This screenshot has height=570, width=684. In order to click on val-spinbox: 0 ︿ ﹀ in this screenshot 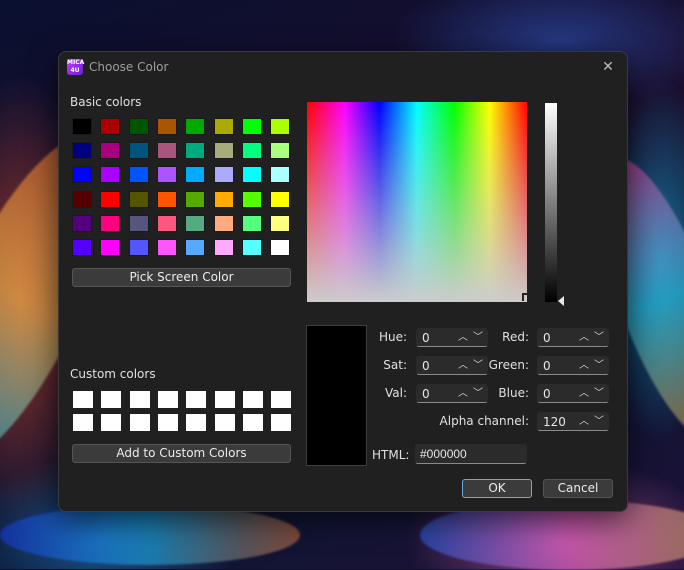, I will do `click(452, 393)`.